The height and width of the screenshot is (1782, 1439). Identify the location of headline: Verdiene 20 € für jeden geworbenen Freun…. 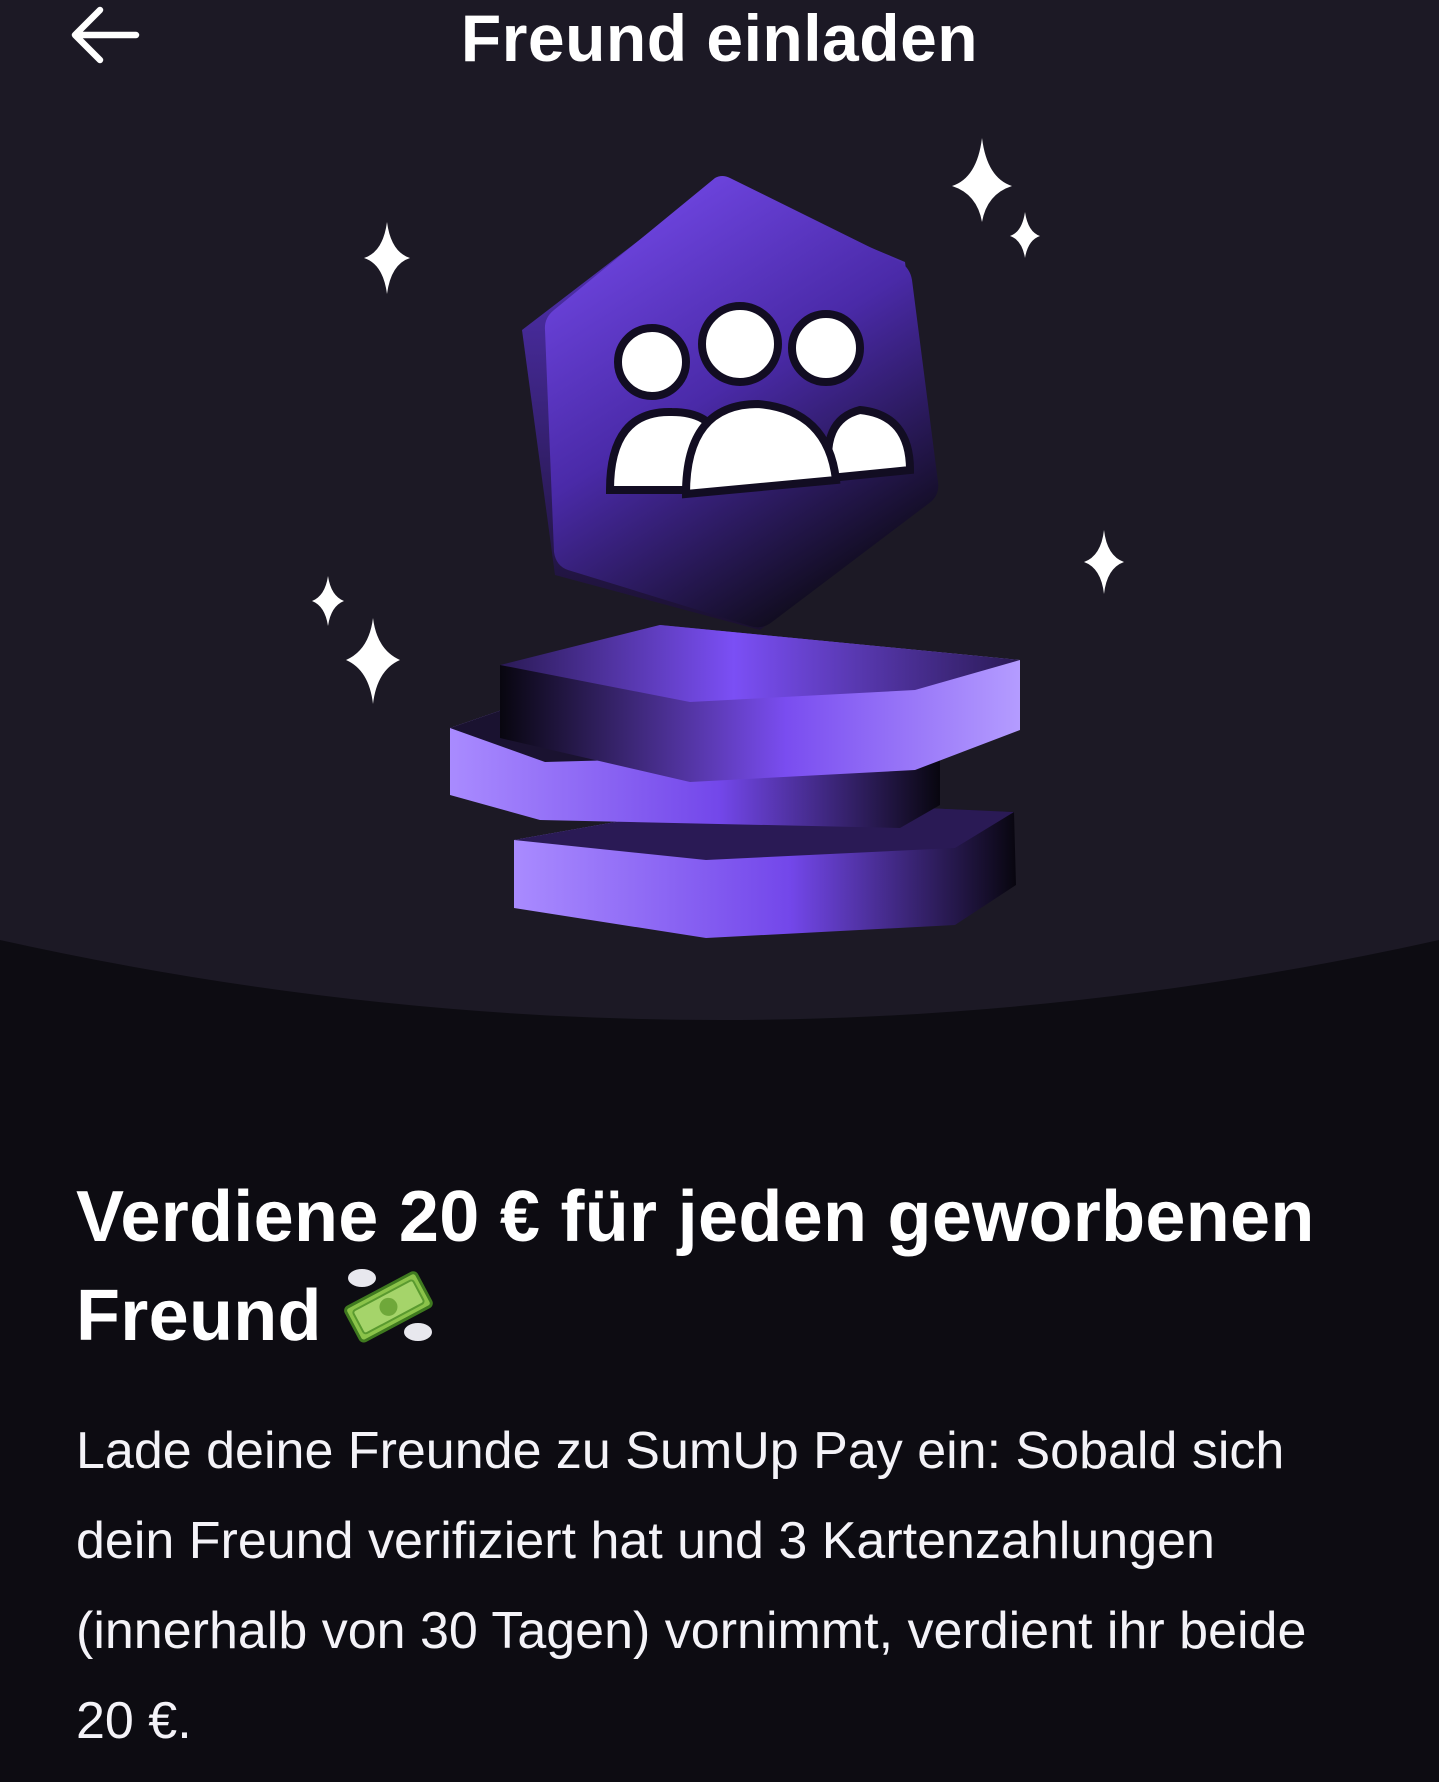
(726, 1266).